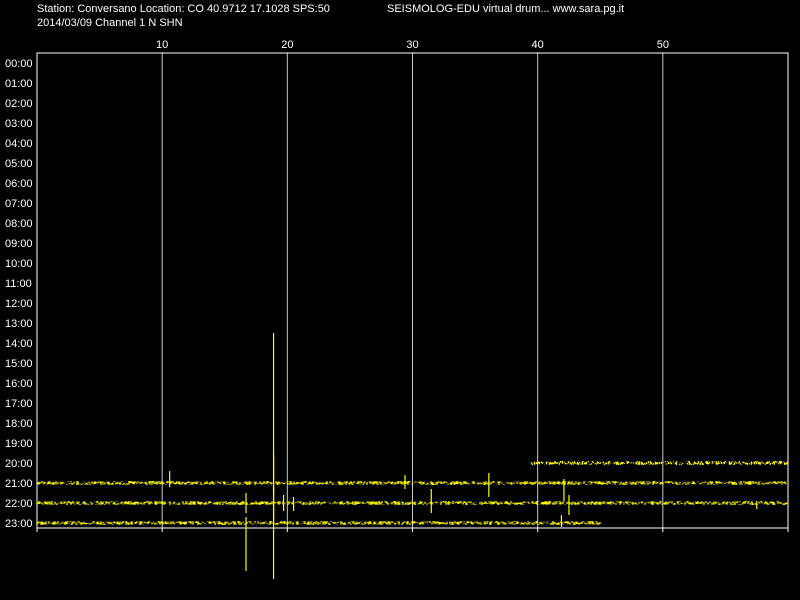  Describe the element at coordinates (19, 124) in the screenshot. I see `hour-label: 03:00` at that location.